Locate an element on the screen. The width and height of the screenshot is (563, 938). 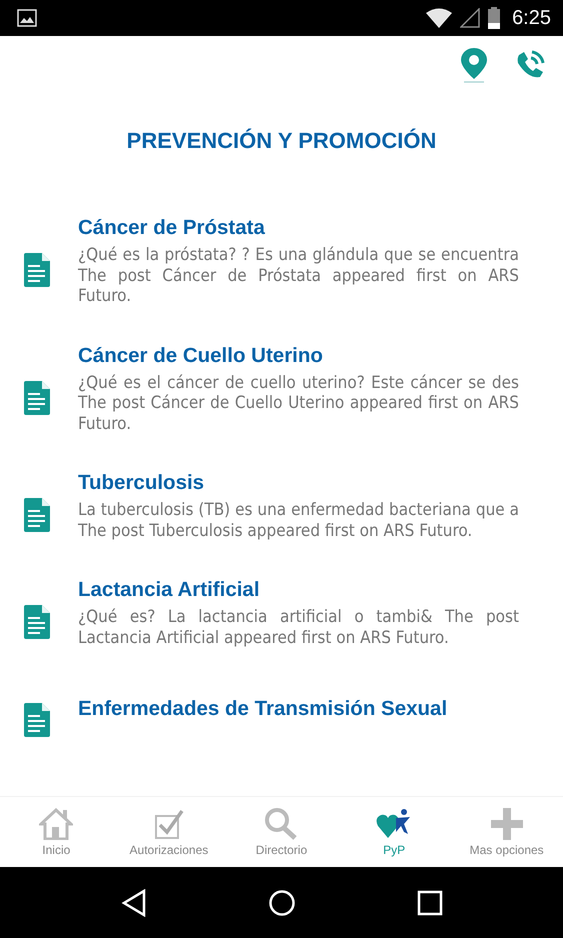
search-icon is located at coordinates (281, 824).